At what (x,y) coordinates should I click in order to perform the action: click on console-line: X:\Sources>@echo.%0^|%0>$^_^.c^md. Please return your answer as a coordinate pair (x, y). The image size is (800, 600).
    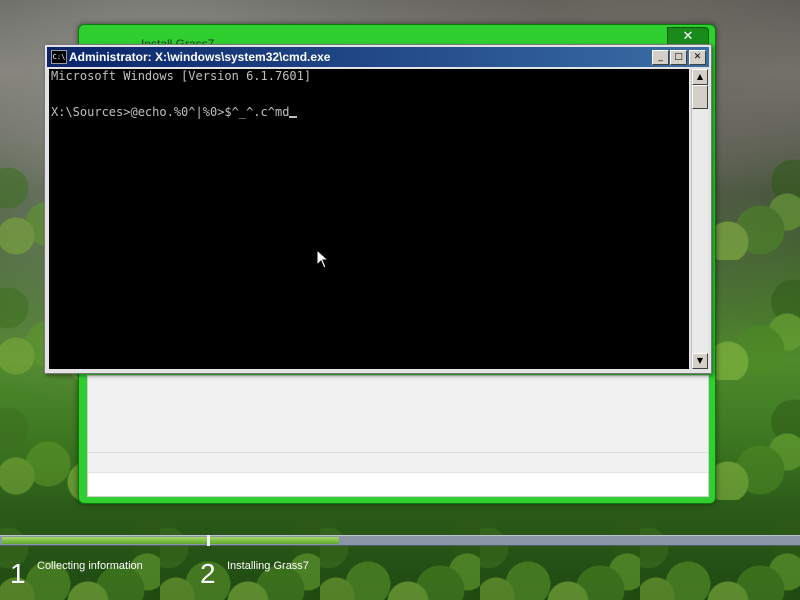
    Looking at the image, I should click on (174, 112).